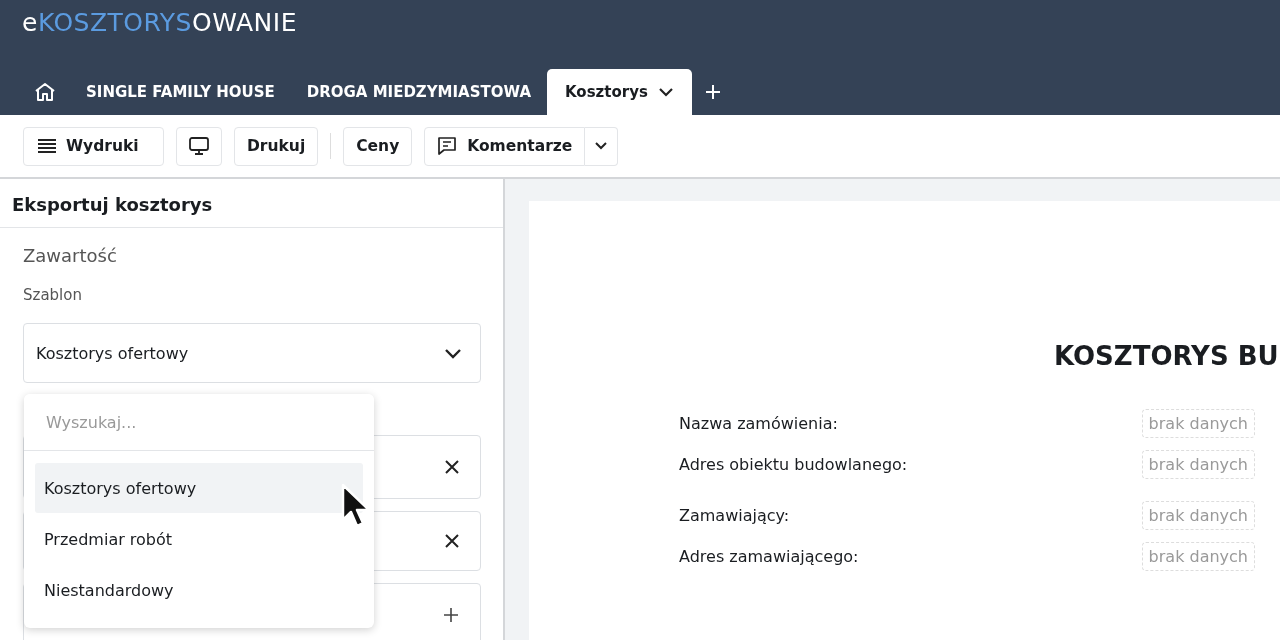  I want to click on chevron-down-icon, so click(453, 353).